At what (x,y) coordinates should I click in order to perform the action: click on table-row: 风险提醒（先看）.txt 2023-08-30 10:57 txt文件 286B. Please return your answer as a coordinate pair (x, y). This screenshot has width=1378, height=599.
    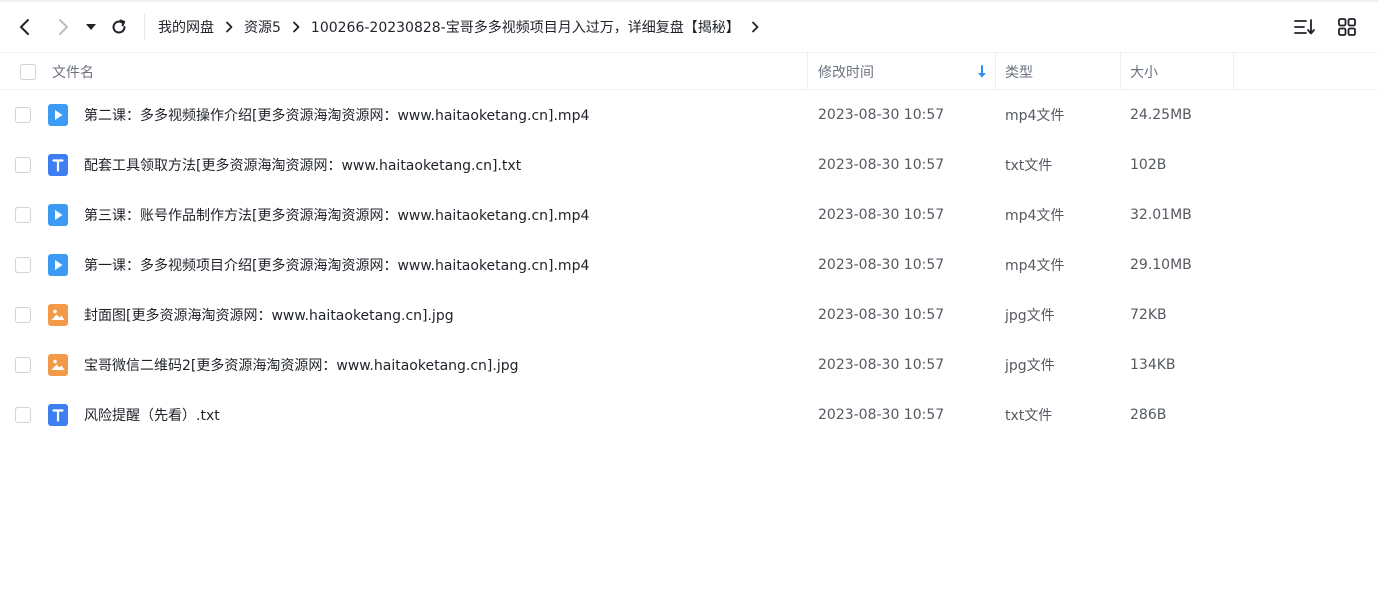
    Looking at the image, I should click on (689, 415).